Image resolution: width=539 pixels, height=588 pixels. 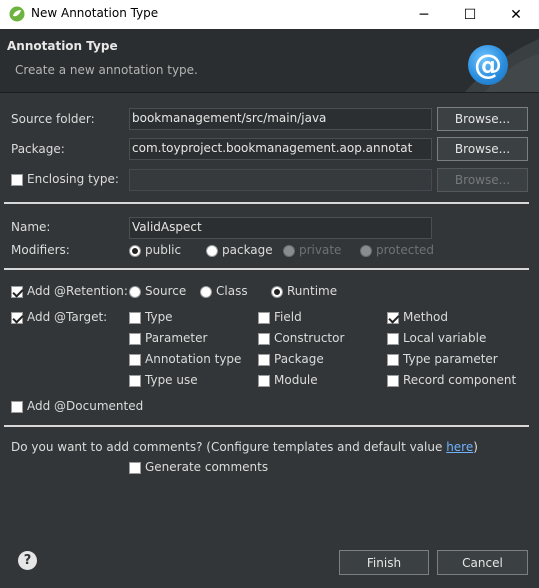 I want to click on annotation-at-icon: @, so click(x=488, y=65).